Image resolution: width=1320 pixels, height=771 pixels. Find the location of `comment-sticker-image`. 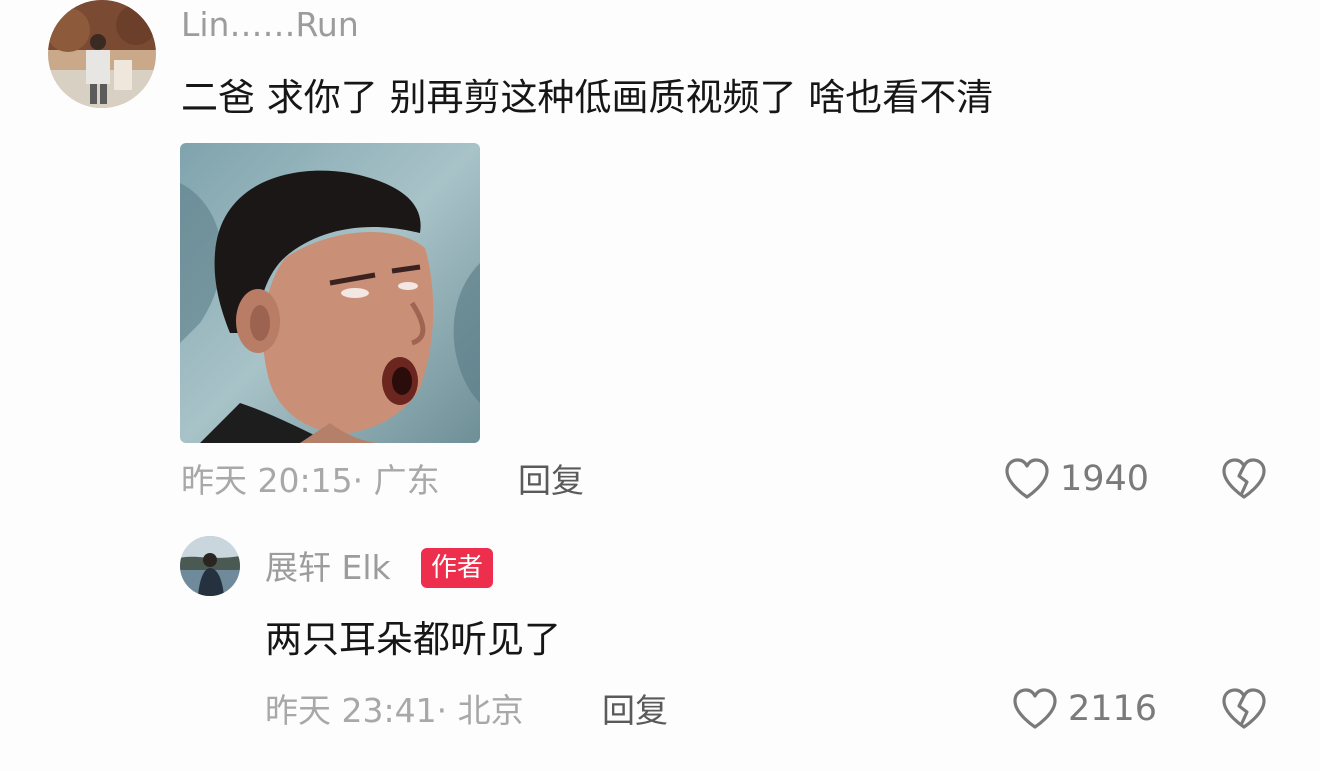

comment-sticker-image is located at coordinates (330, 293).